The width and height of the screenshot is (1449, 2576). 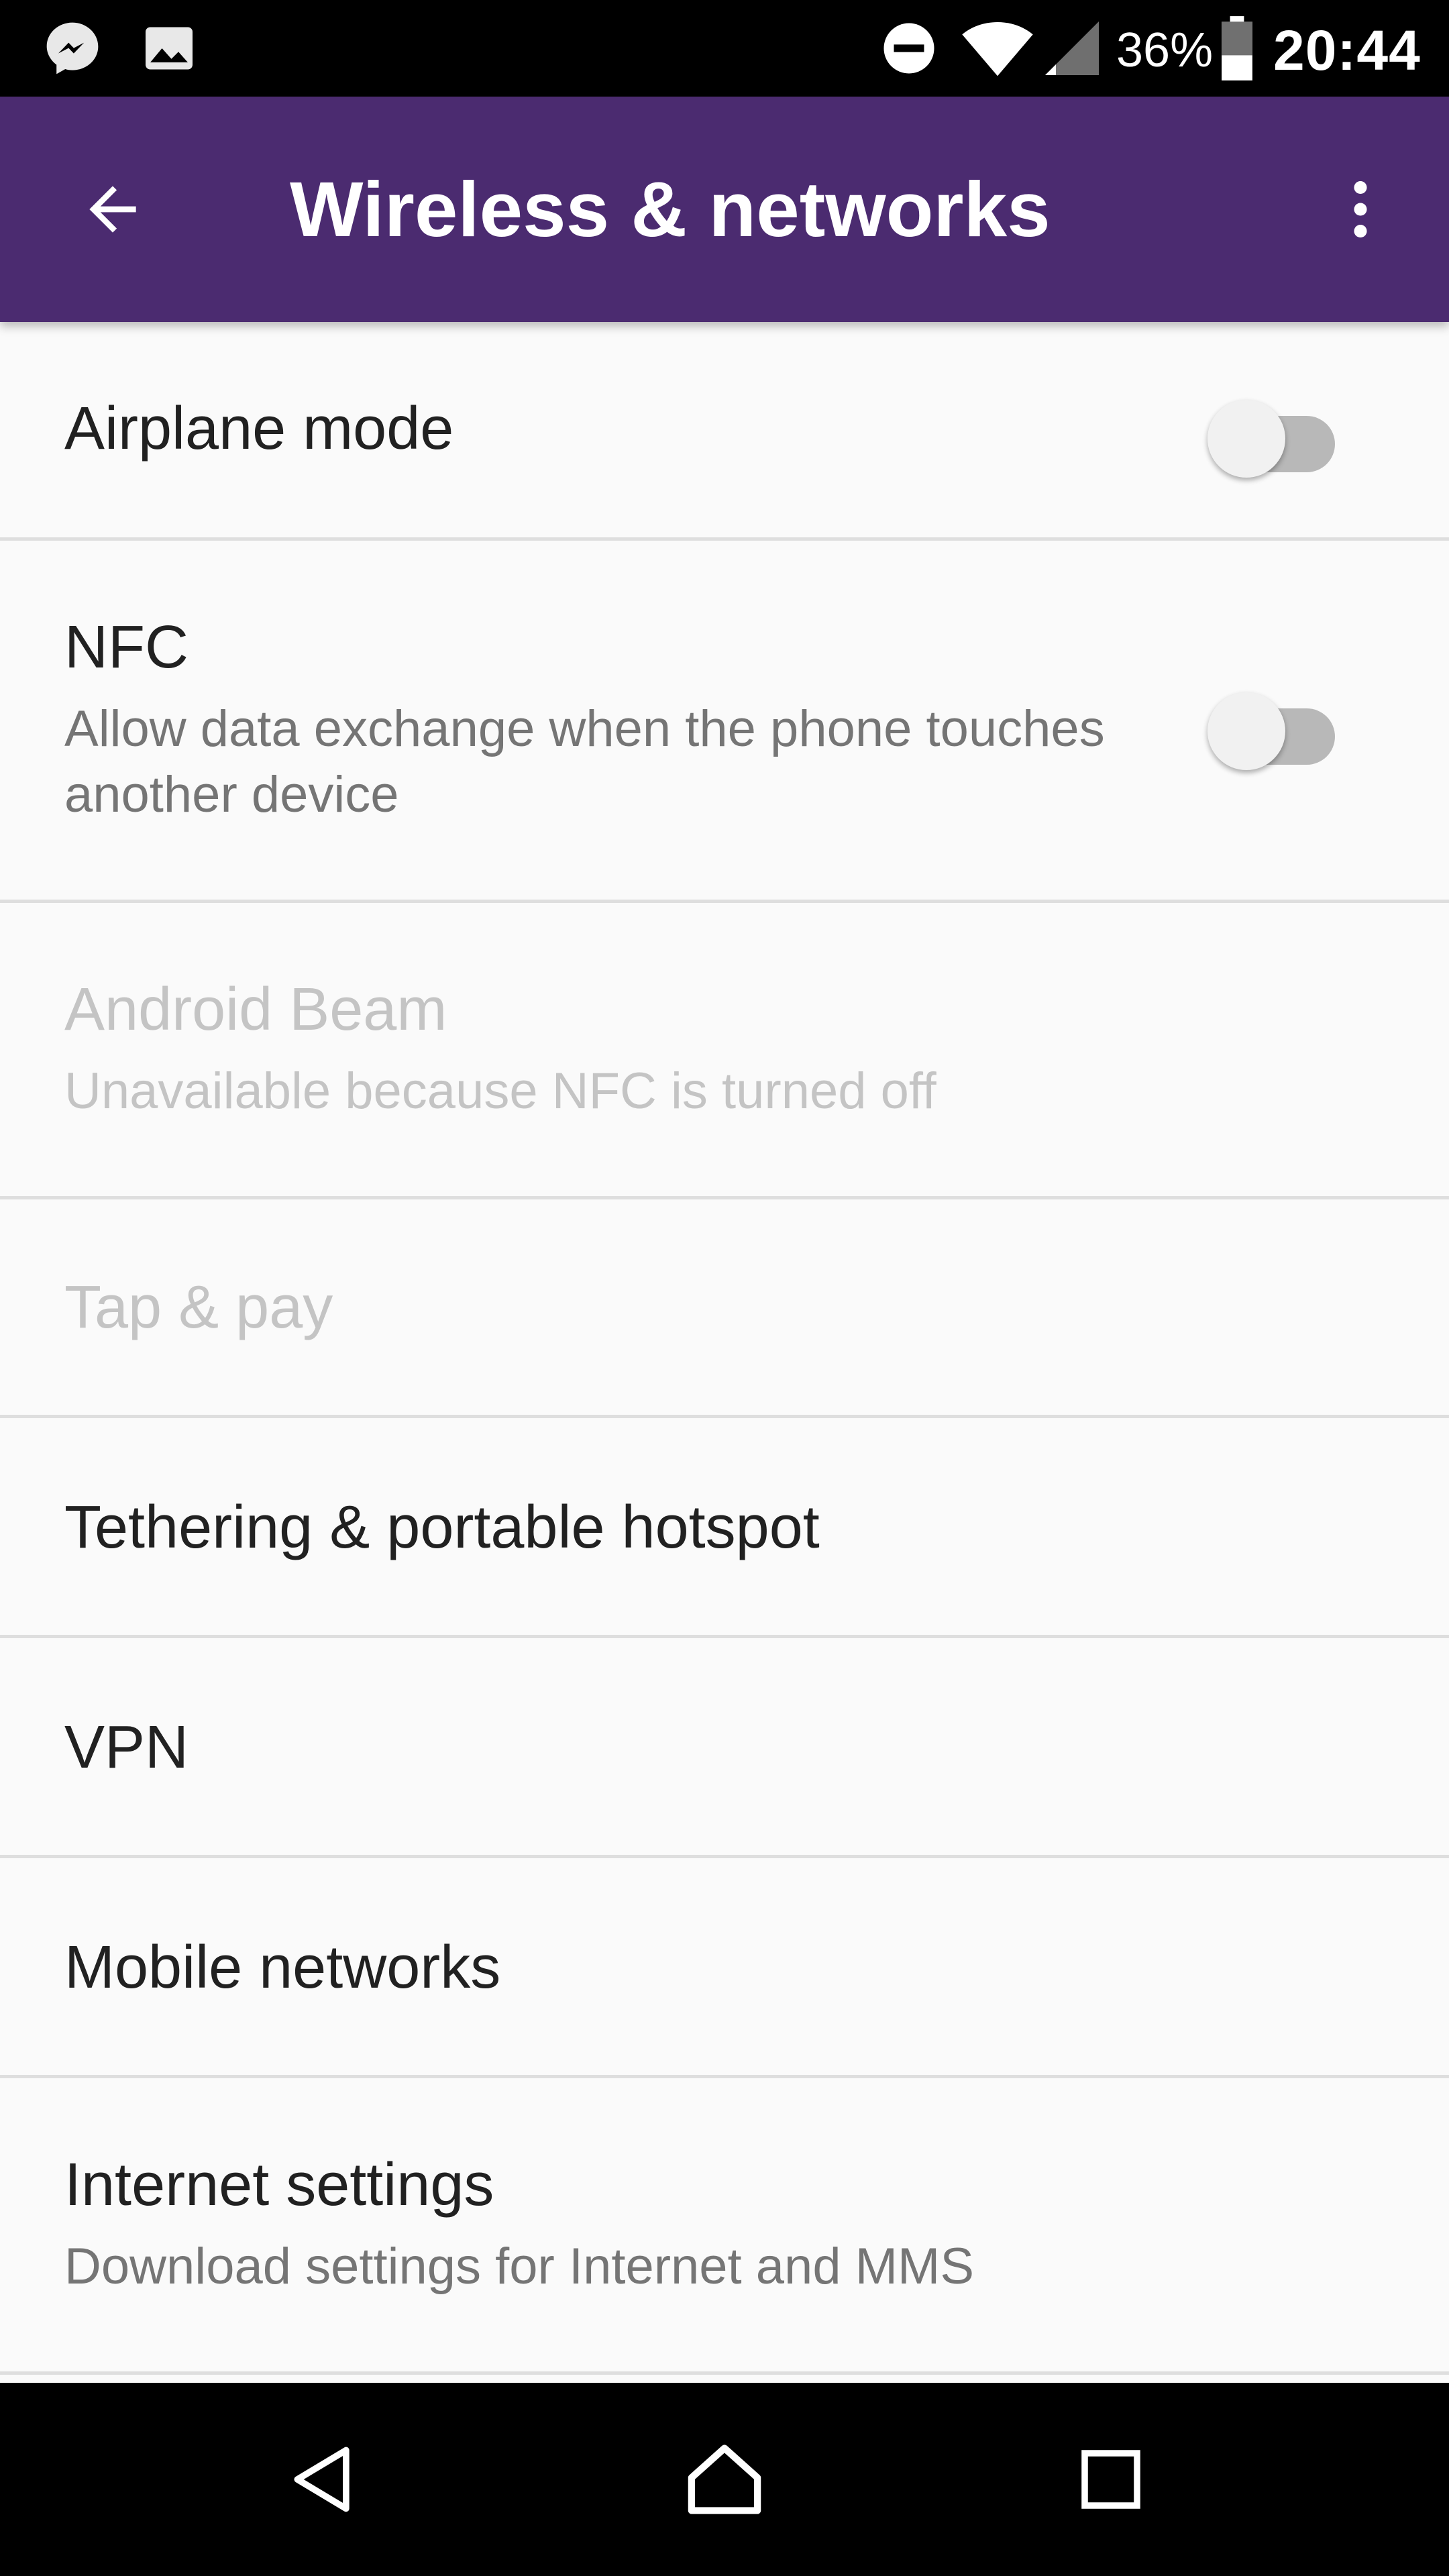 What do you see at coordinates (126, 1747) in the screenshot?
I see `setting-label: VPN` at bounding box center [126, 1747].